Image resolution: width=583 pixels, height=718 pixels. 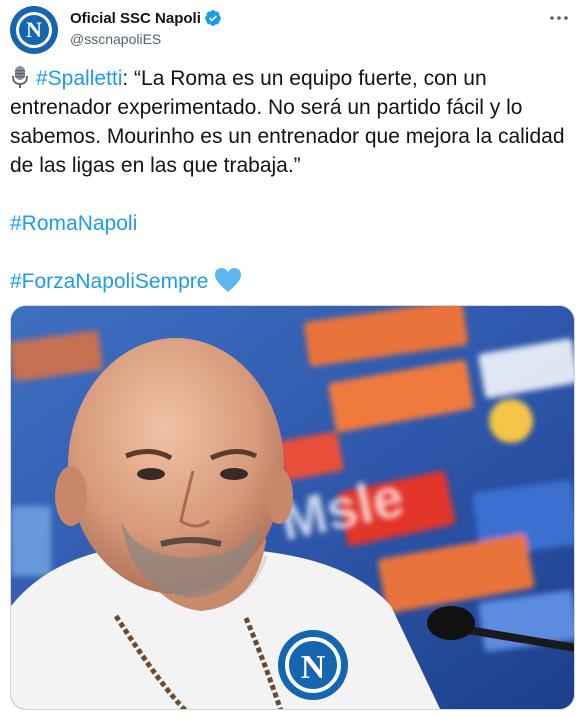 I want to click on avatar-letter: N, so click(x=34, y=29).